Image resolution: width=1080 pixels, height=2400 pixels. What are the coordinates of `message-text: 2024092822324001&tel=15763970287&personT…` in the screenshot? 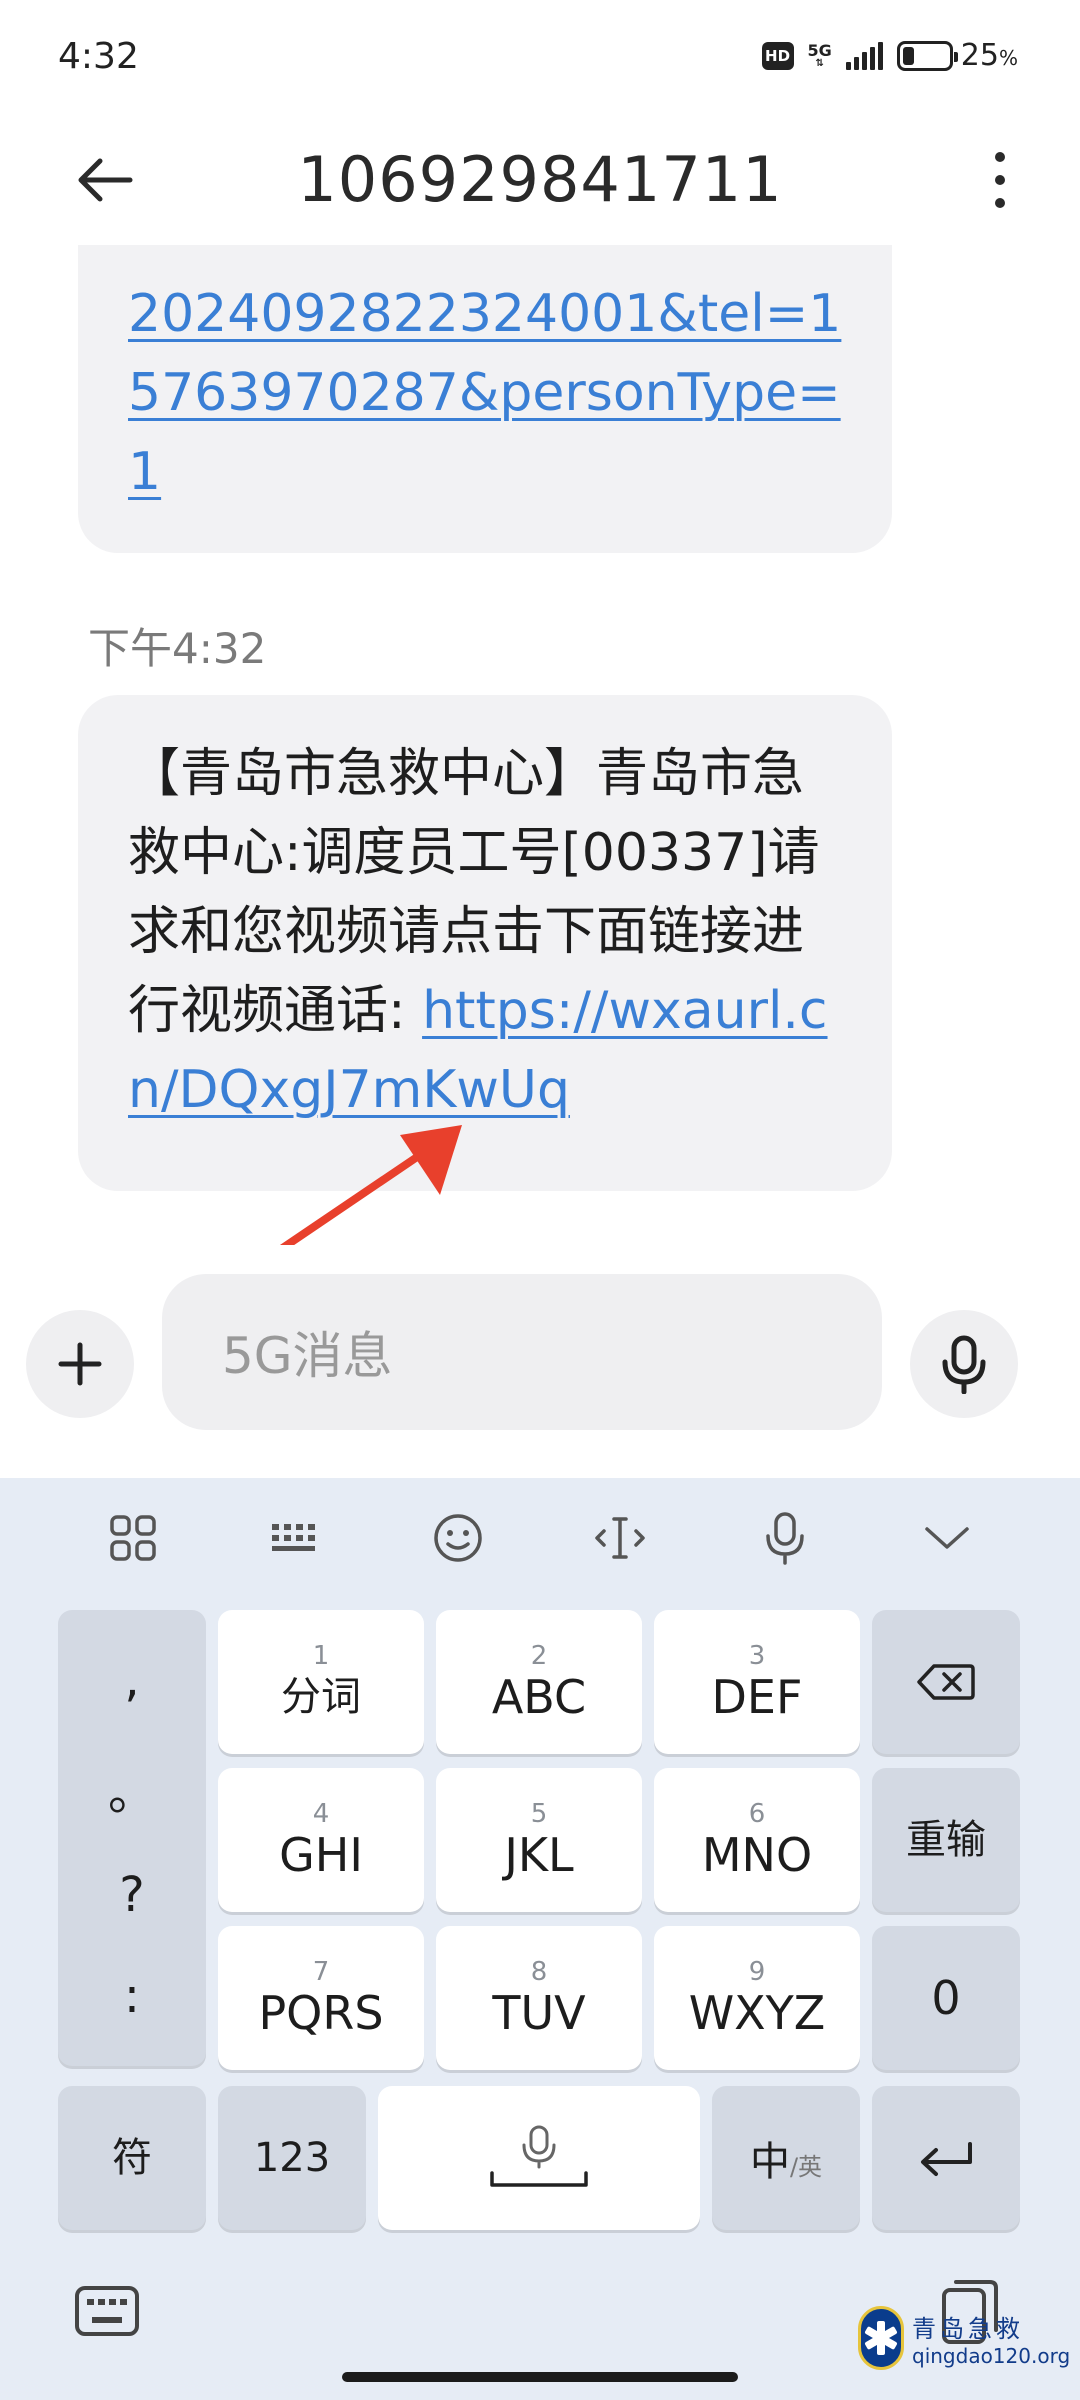 It's located at (490, 393).